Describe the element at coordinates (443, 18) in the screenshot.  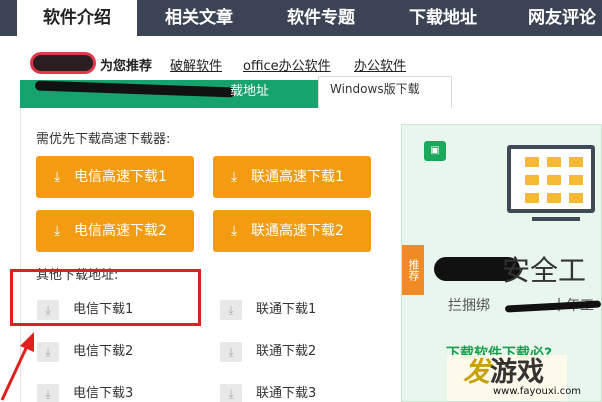
I see `tab-download-address: 下载地址` at that location.